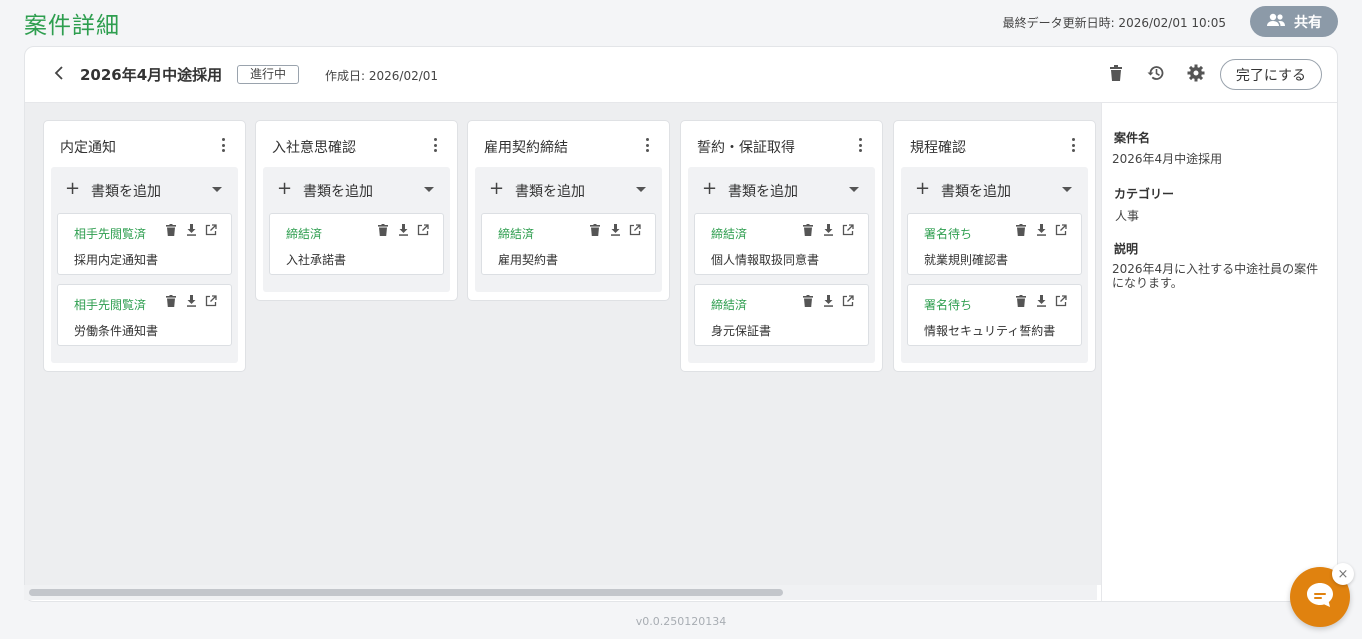  What do you see at coordinates (356, 244) in the screenshot?
I see `document-card: 締結済 入社承諾書` at bounding box center [356, 244].